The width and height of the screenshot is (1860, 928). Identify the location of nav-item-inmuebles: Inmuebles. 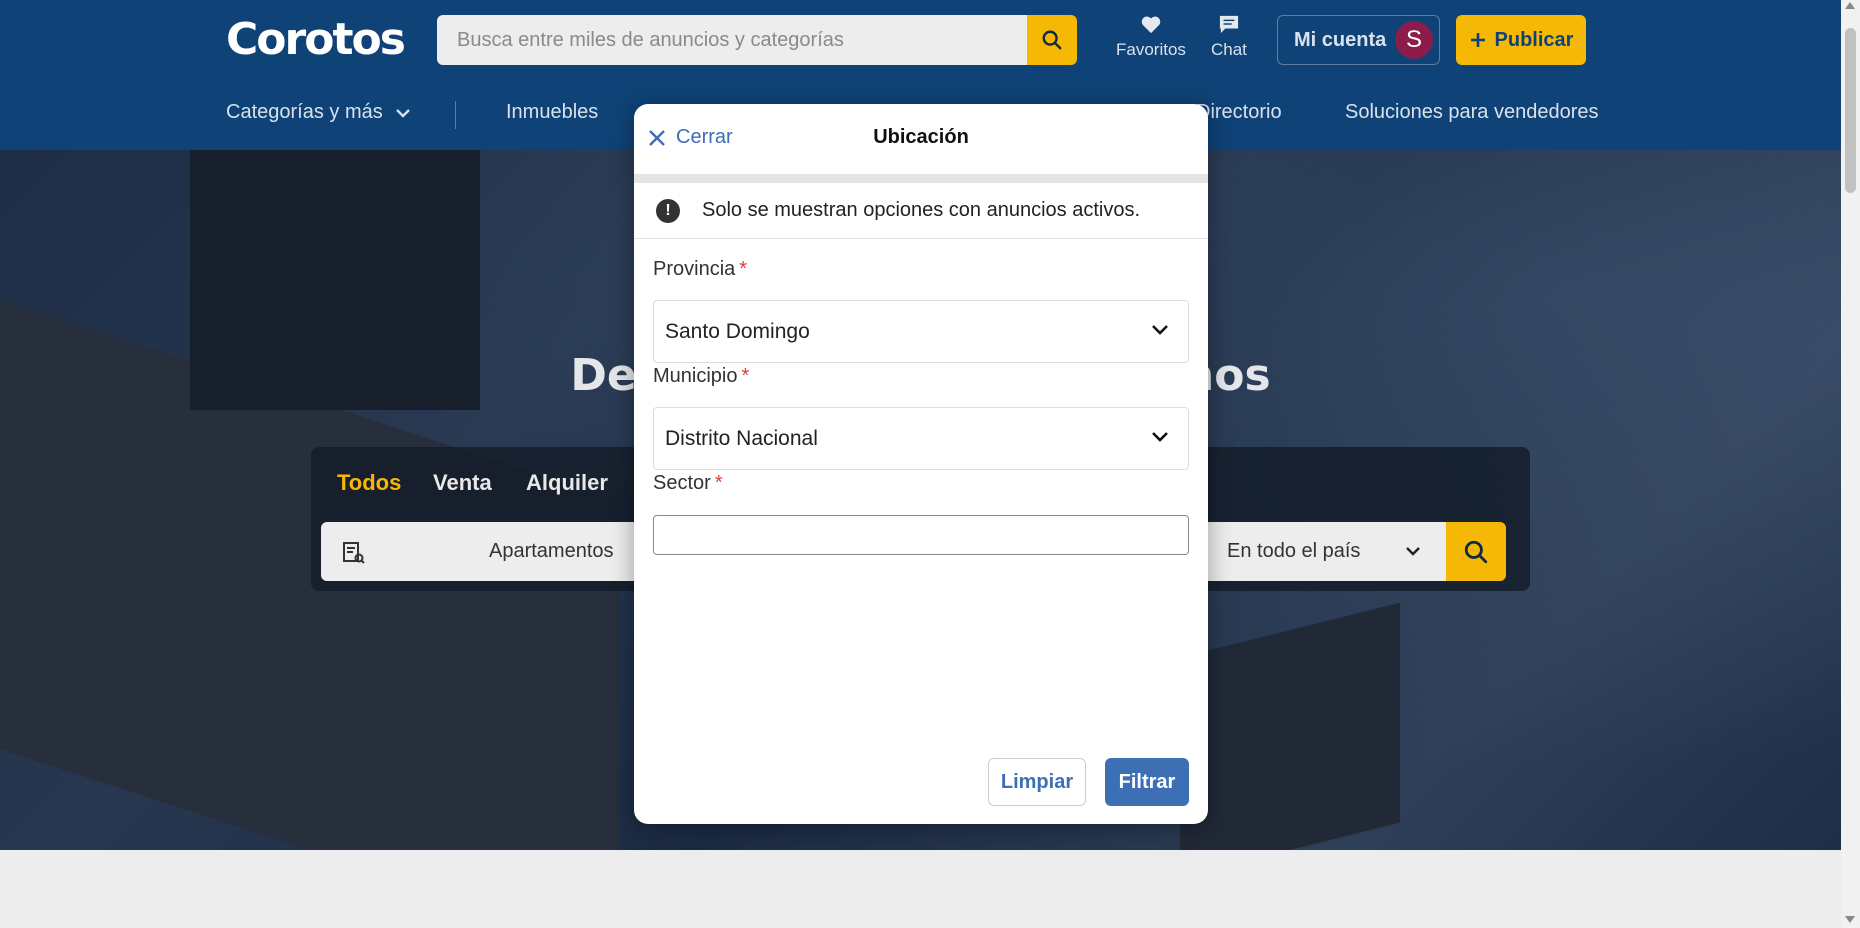
(552, 112).